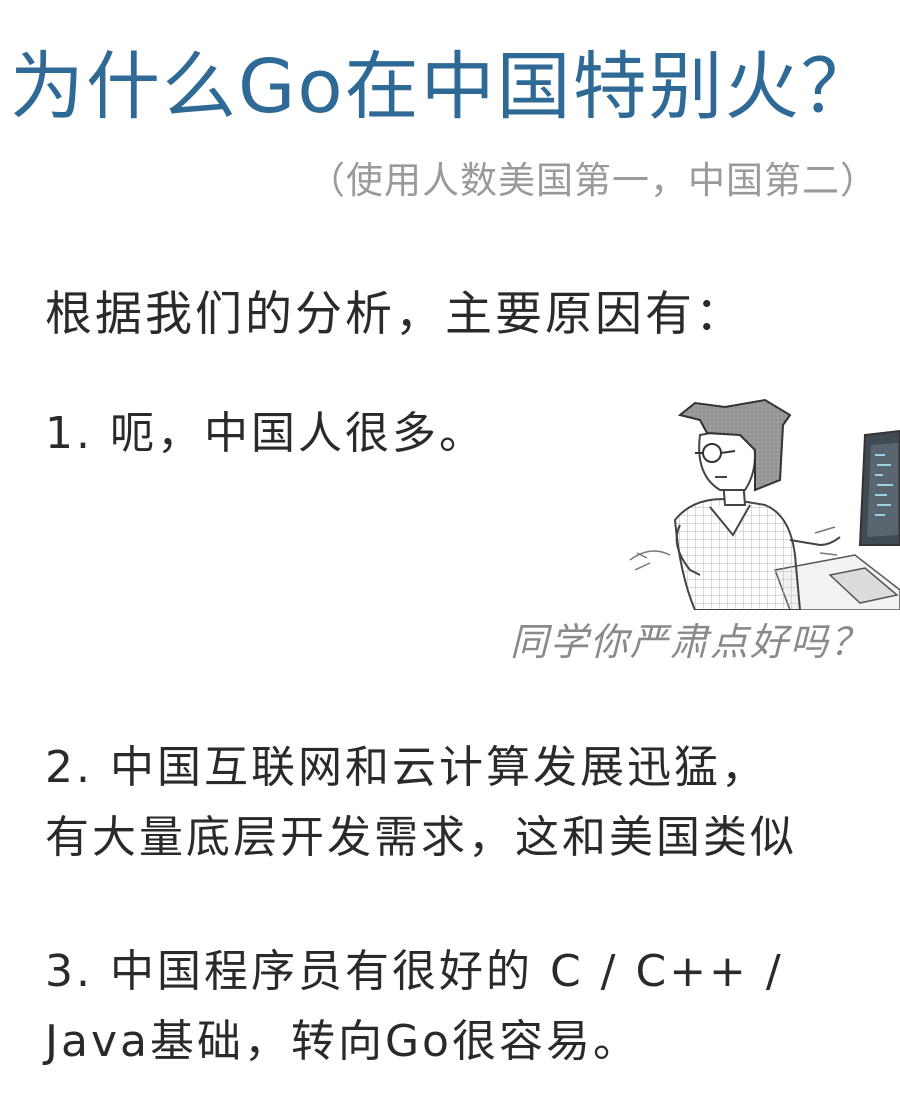 This screenshot has height=1120, width=900. I want to click on programmer-at-computer-illustration, so click(764, 504).